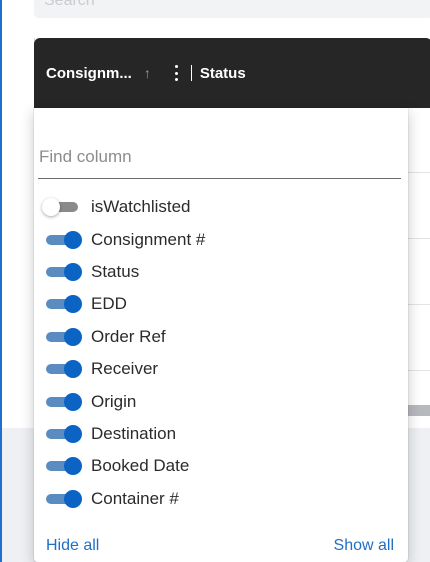 The height and width of the screenshot is (562, 430). I want to click on column-toggle-item: Status, so click(215, 272).